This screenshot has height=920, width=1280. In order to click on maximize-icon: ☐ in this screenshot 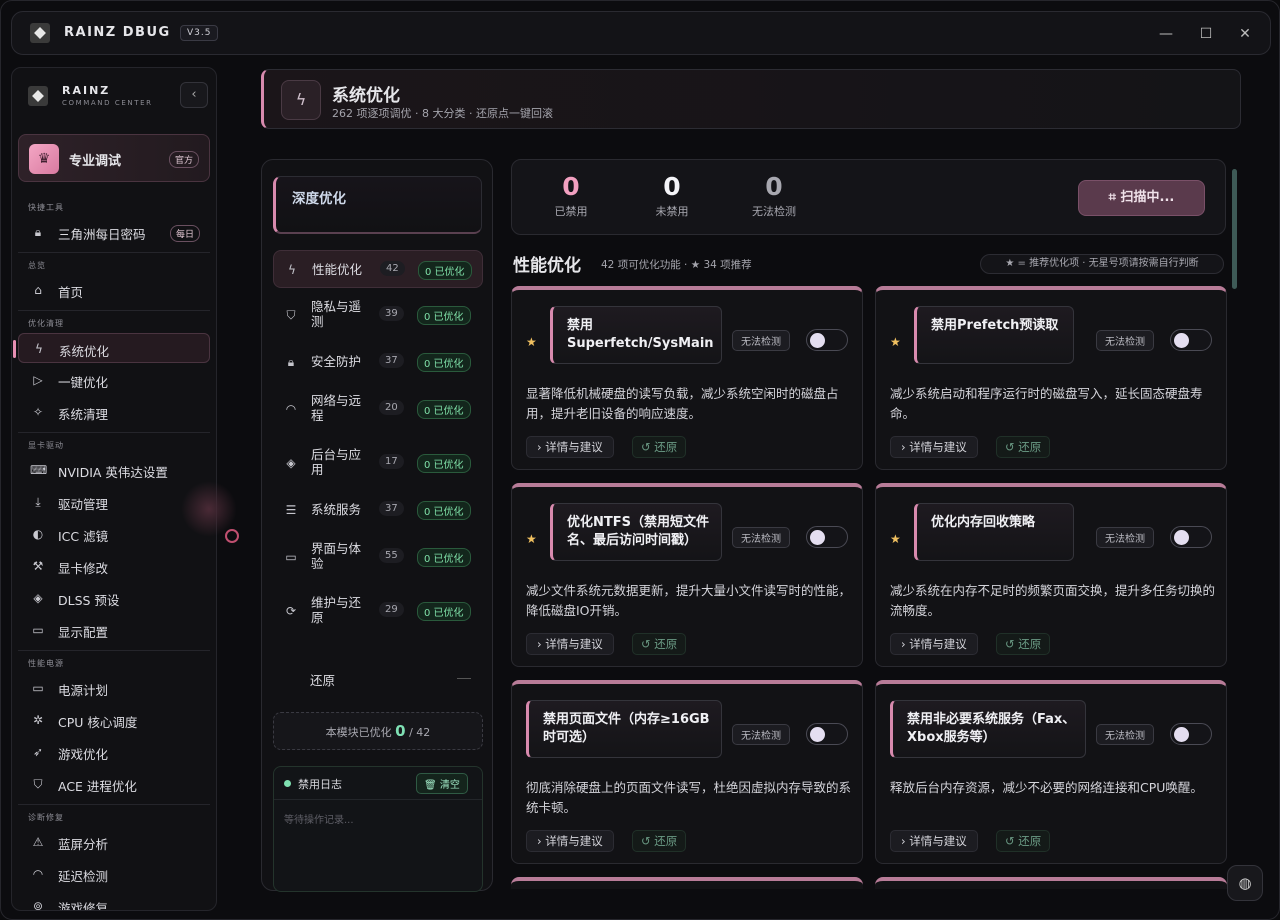, I will do `click(1206, 34)`.